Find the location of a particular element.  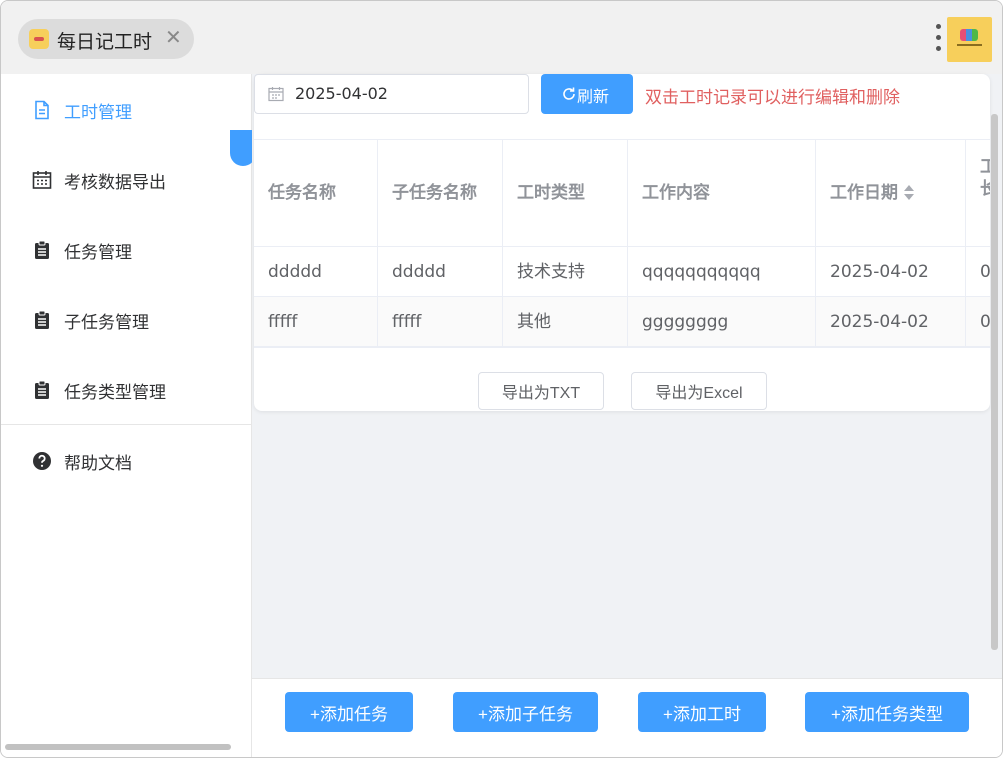

sidebar-item-hours: 工时管理 is located at coordinates (126, 110).